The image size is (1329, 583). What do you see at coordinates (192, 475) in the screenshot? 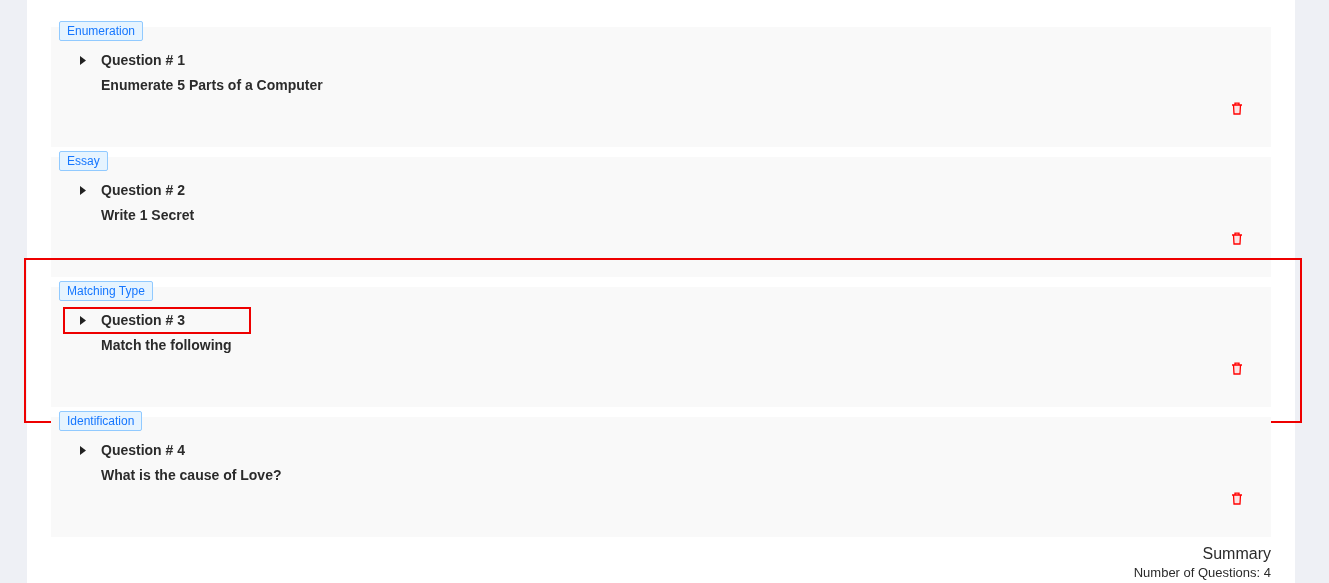
I see `question-text: What is the cause of Love?` at bounding box center [192, 475].